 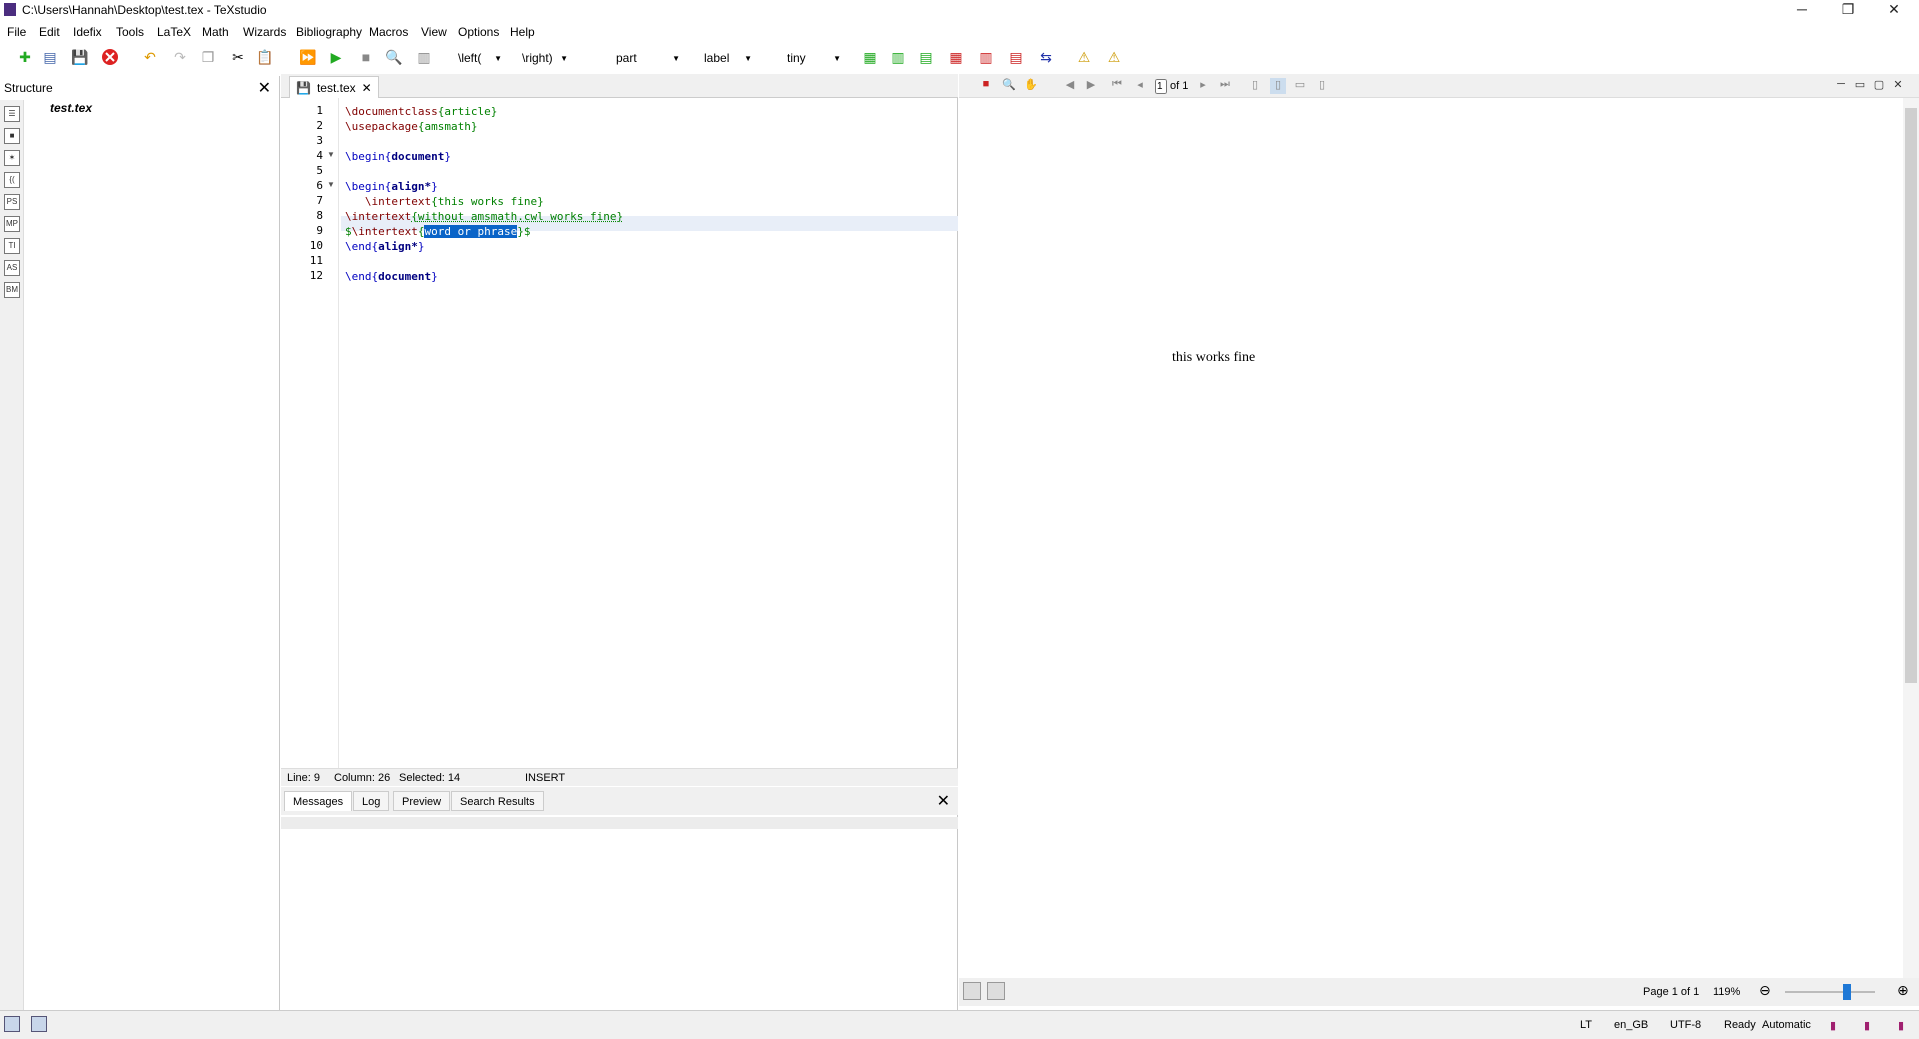 What do you see at coordinates (1833, 1025) in the screenshot?
I see `texstudio-icon-1: ▮` at bounding box center [1833, 1025].